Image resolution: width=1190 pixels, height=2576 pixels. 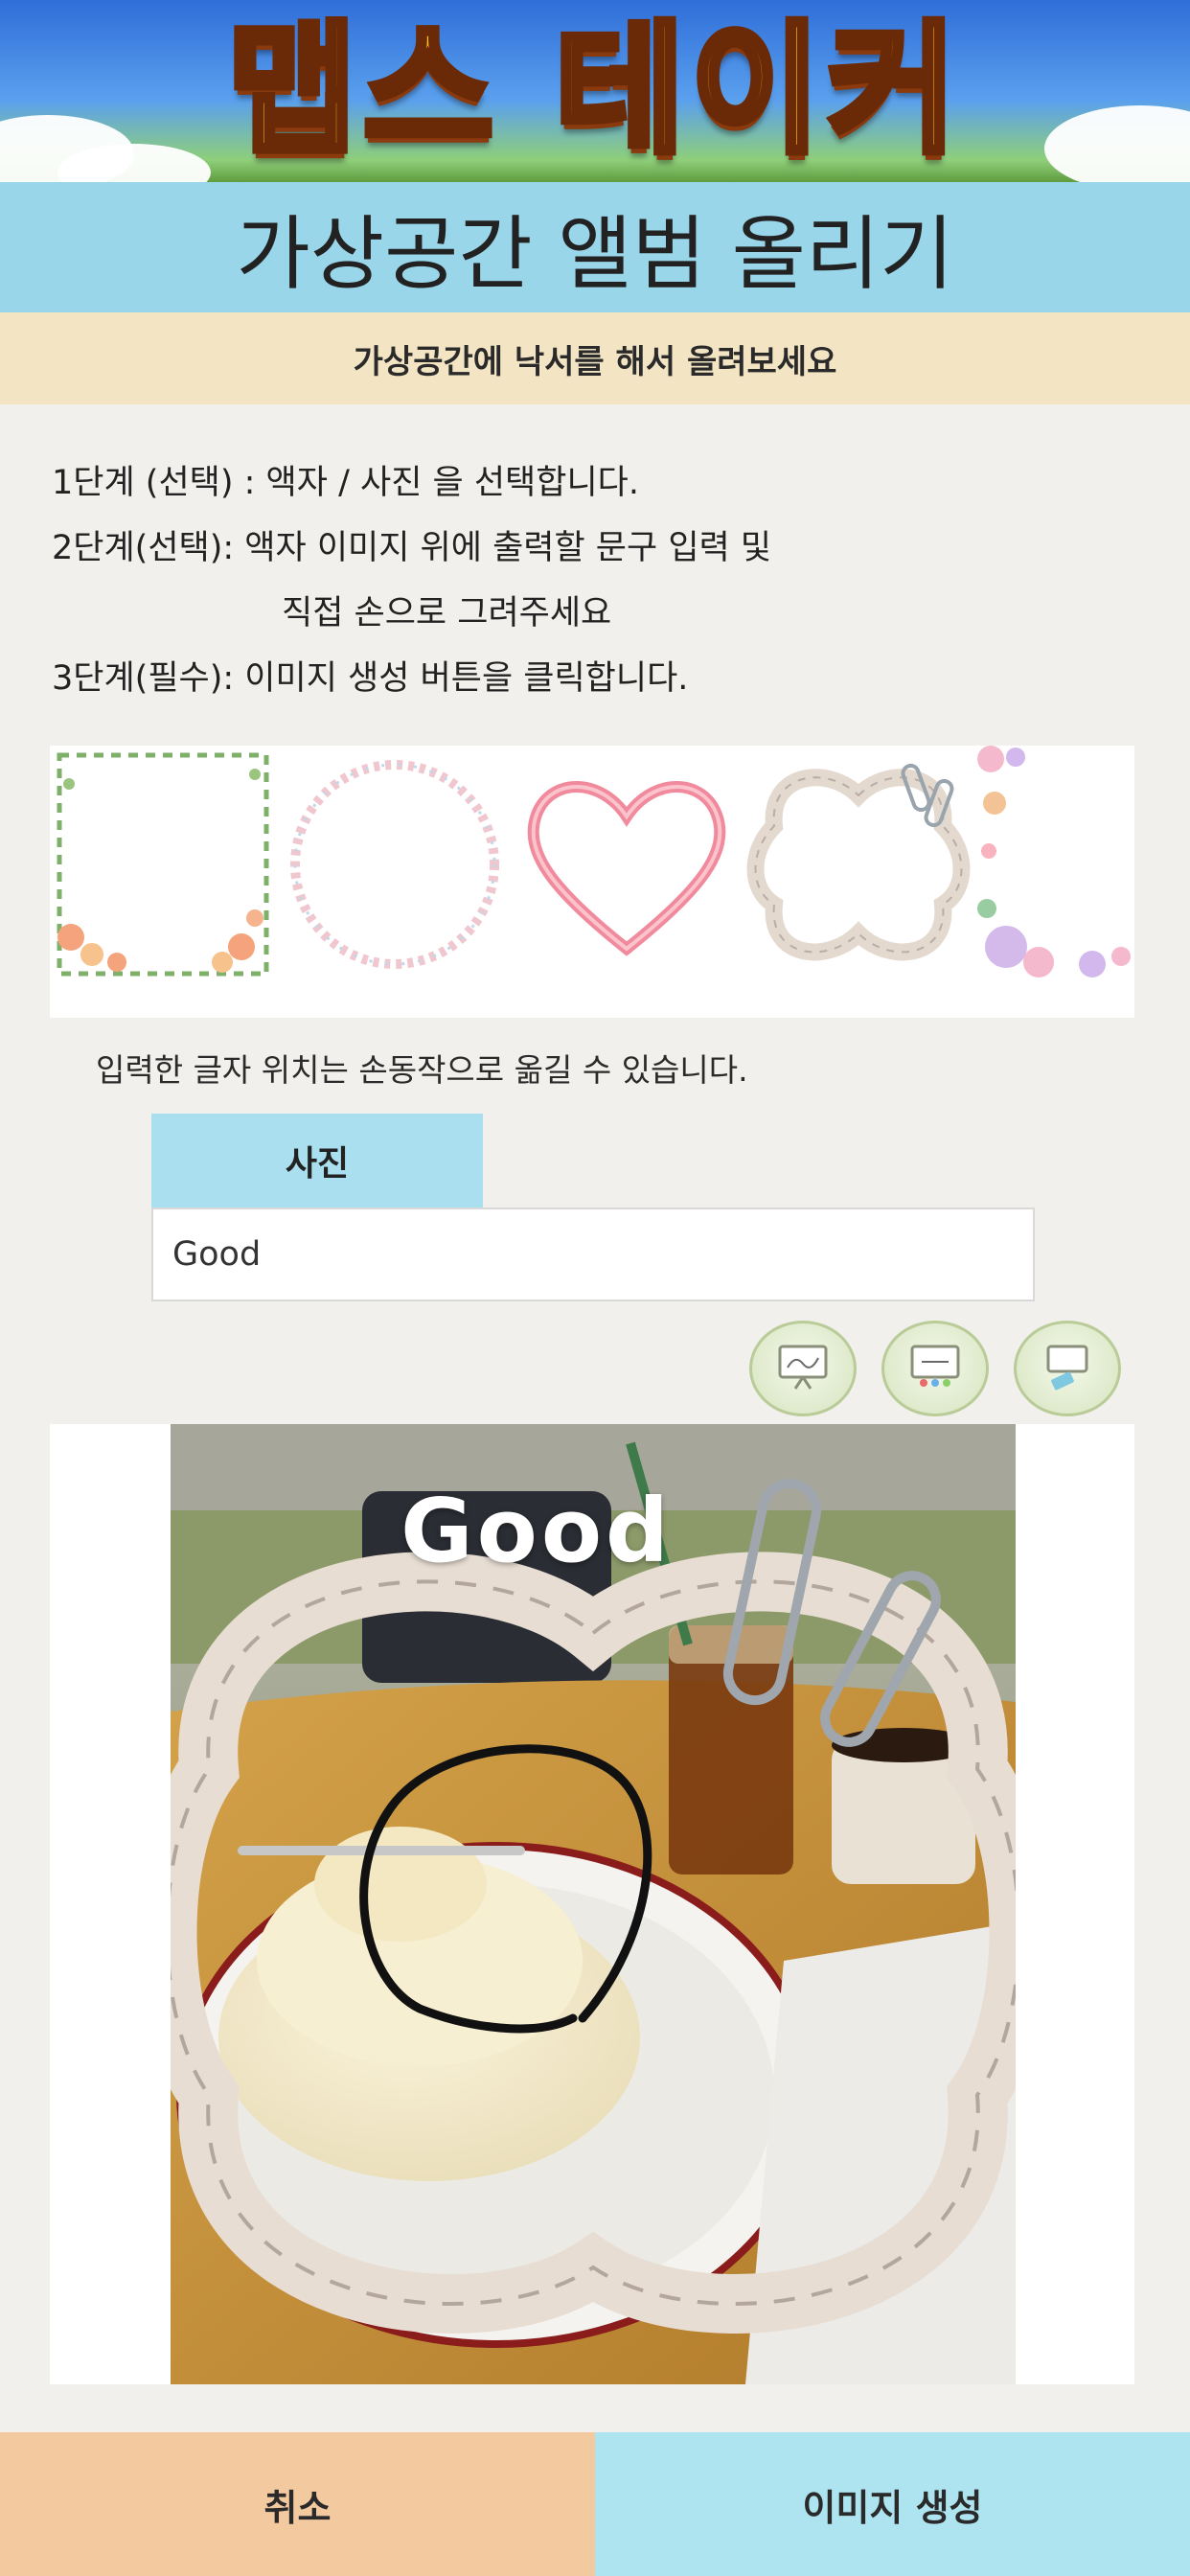 What do you see at coordinates (595, 247) in the screenshot?
I see `page-title: 가상공간 앨범 올리기` at bounding box center [595, 247].